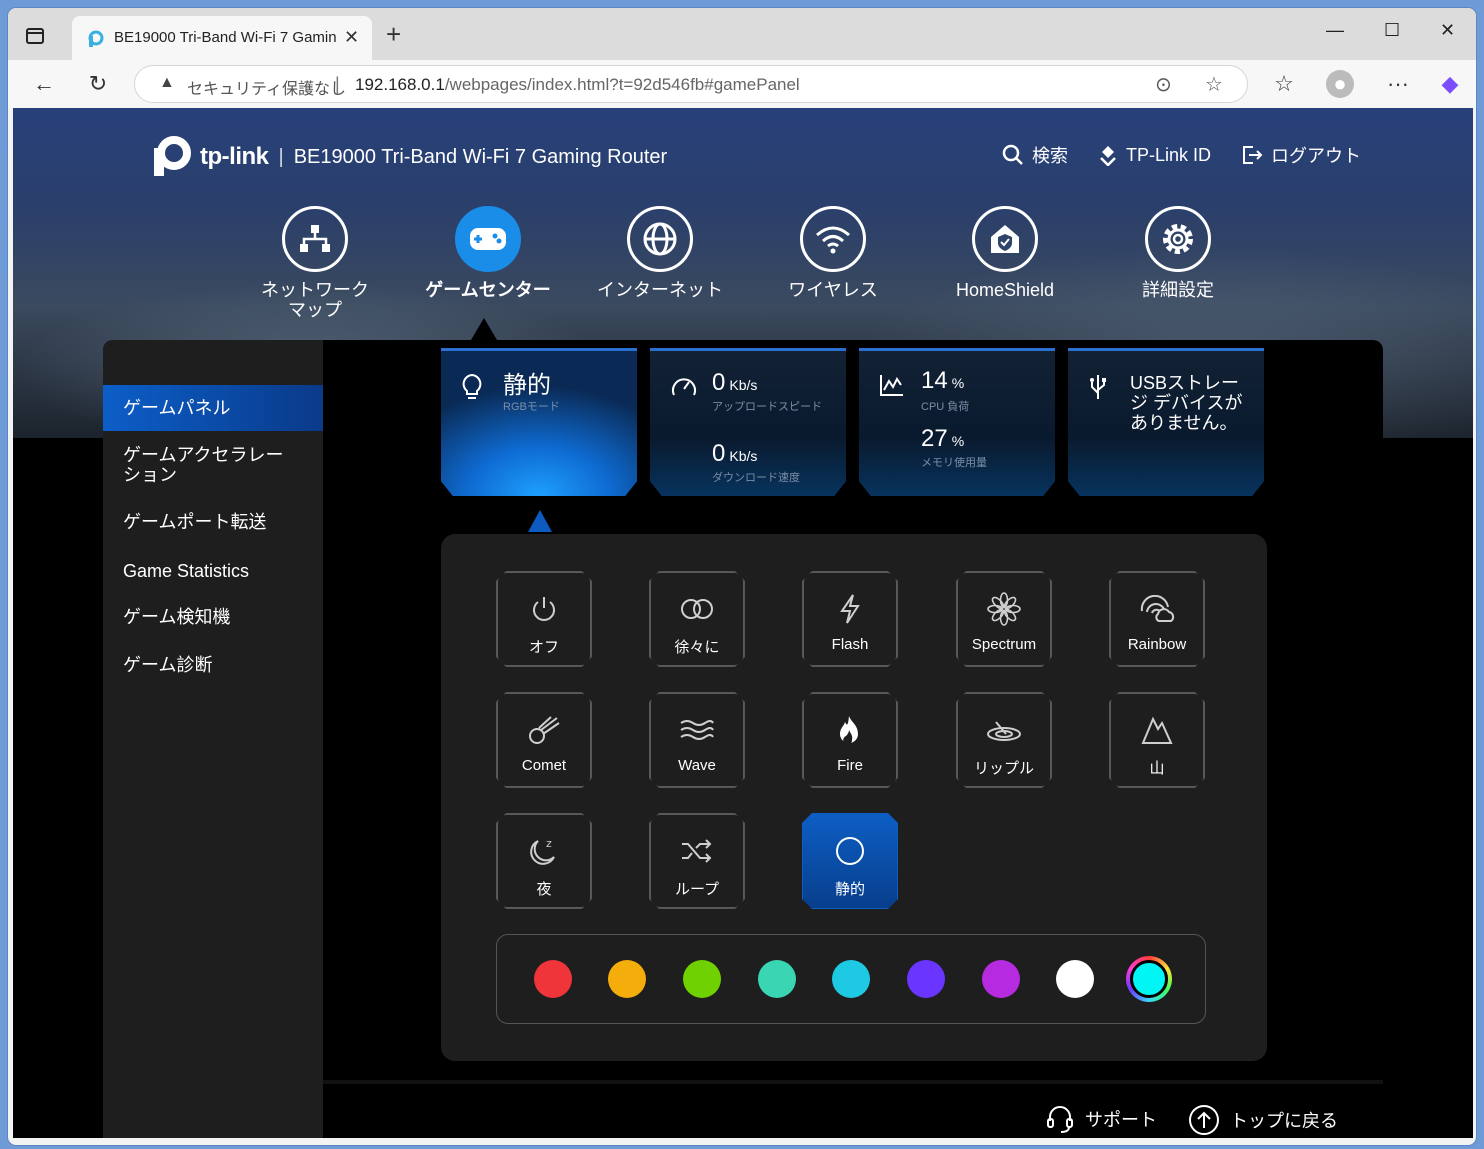 The image size is (1484, 1149). Describe the element at coordinates (945, 407) in the screenshot. I see `cpu-label: CPU 負荷` at that location.